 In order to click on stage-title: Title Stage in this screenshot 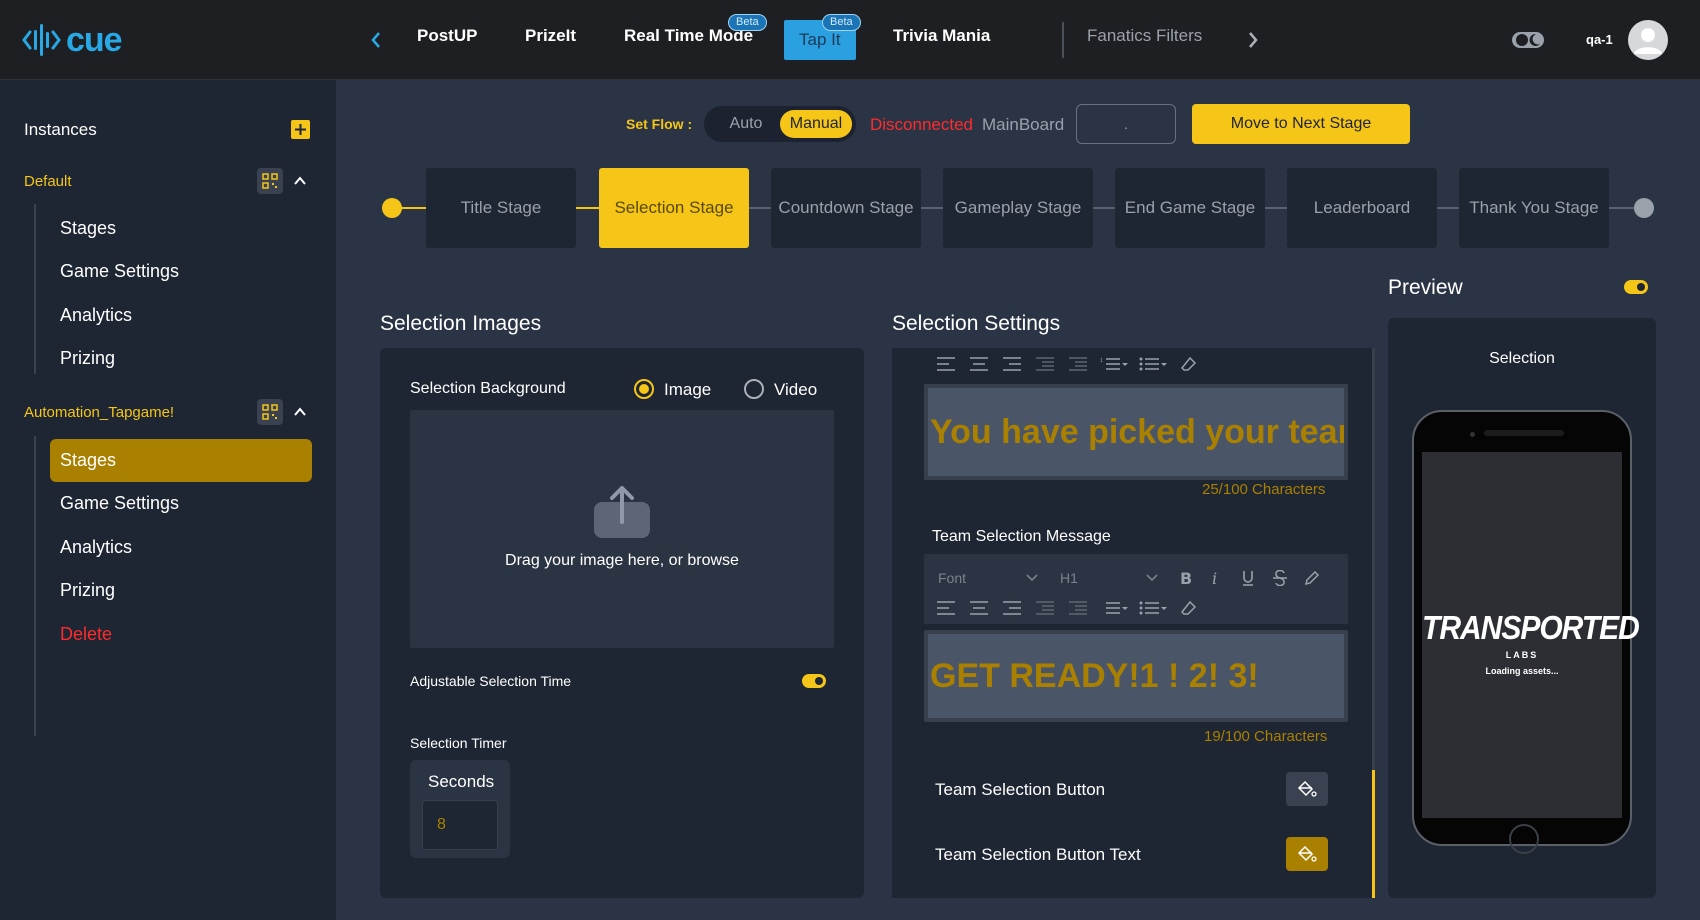, I will do `click(501, 208)`.